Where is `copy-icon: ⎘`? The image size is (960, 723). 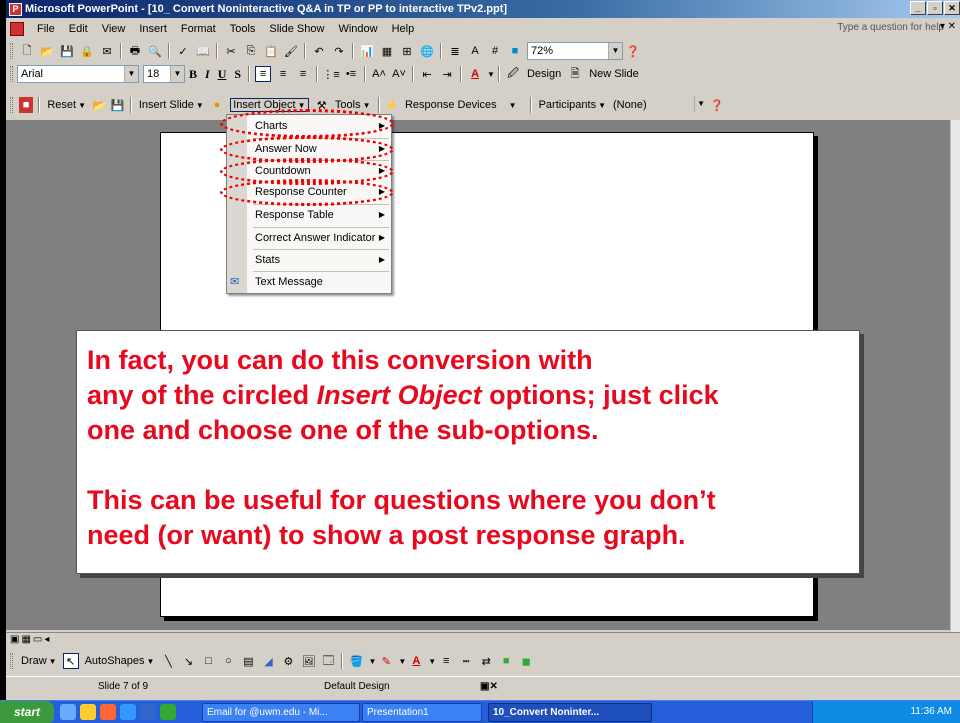
copy-icon: ⎘ is located at coordinates (251, 51).